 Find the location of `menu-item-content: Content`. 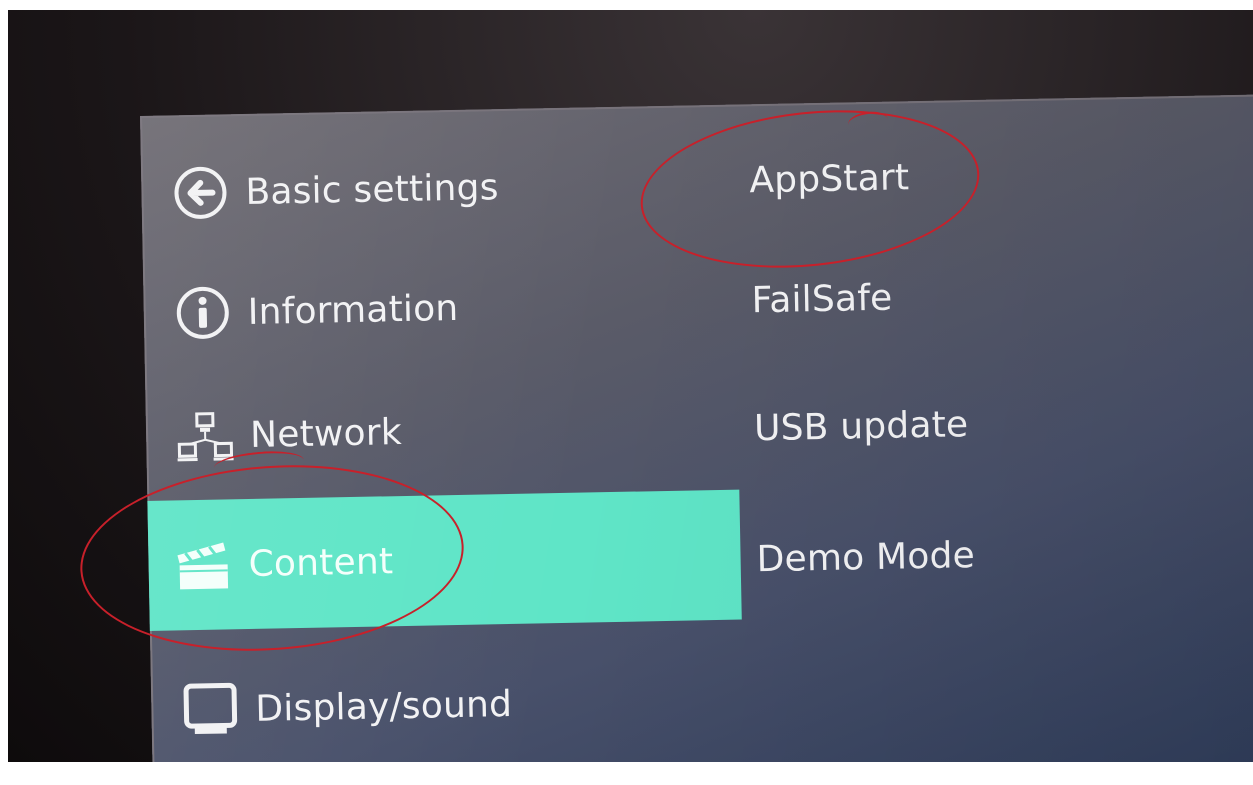

menu-item-content: Content is located at coordinates (441, 560).